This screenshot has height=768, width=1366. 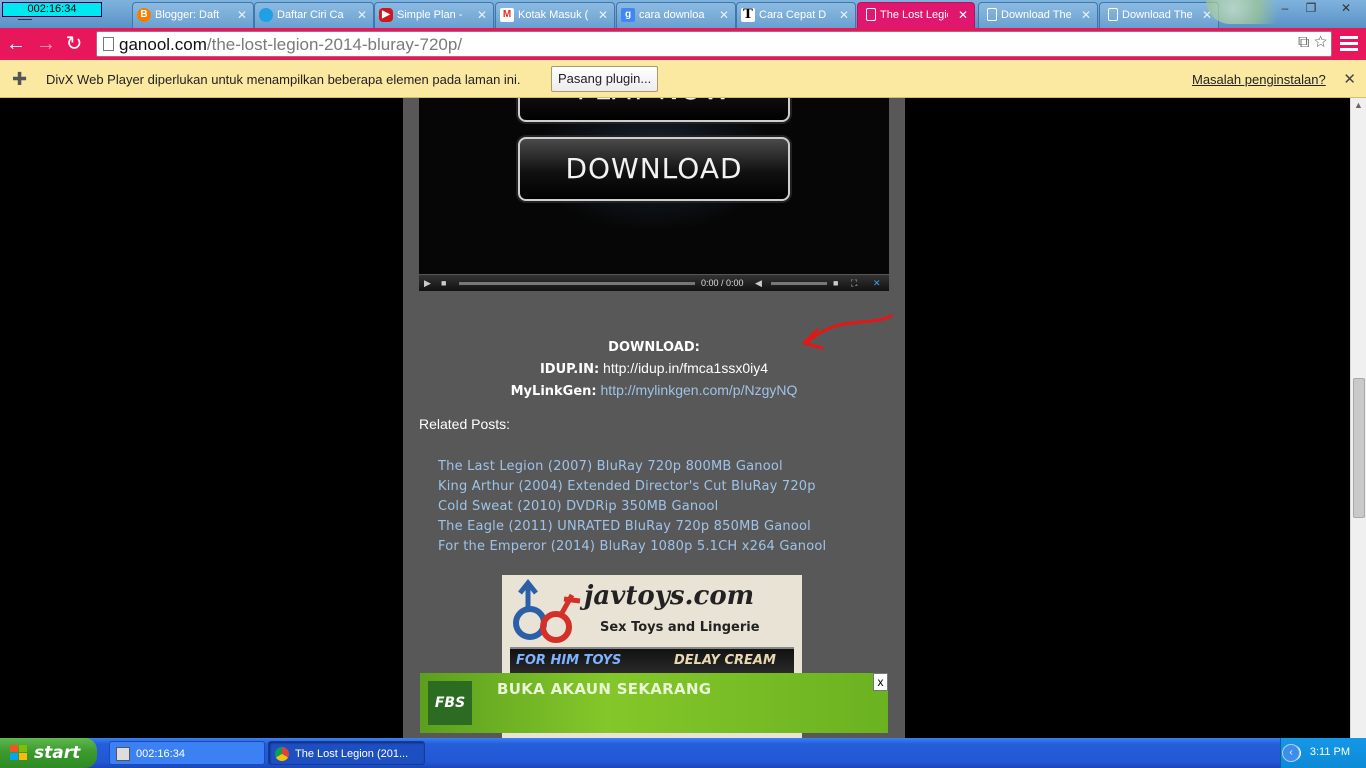 I want to click on youtube-icon: ▶, so click(x=386, y=15).